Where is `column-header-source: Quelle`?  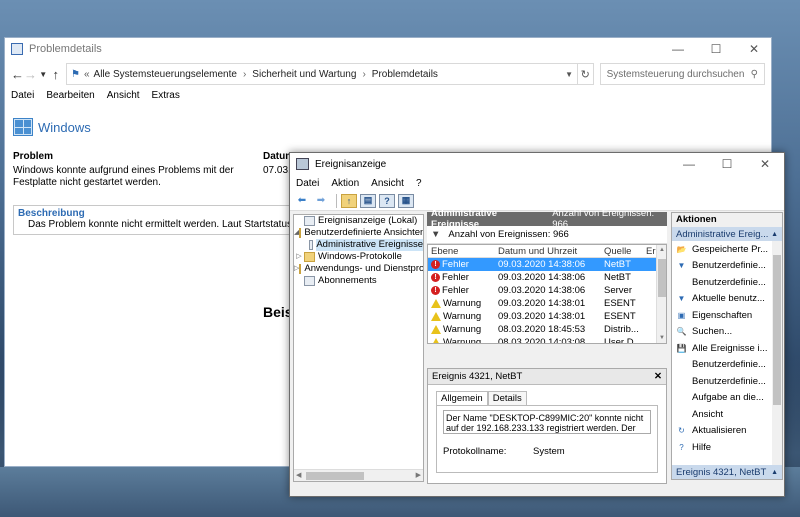
column-header-source: Quelle is located at coordinates (622, 251).